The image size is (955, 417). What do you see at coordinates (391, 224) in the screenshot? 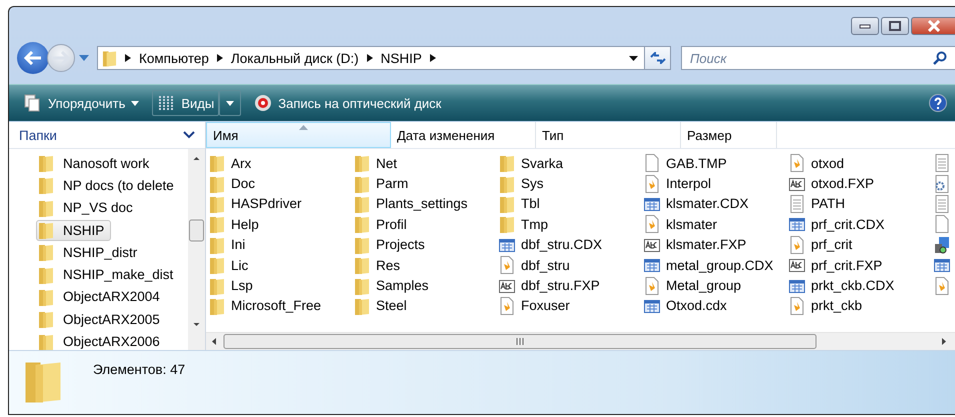
I see `file-name: Profil` at bounding box center [391, 224].